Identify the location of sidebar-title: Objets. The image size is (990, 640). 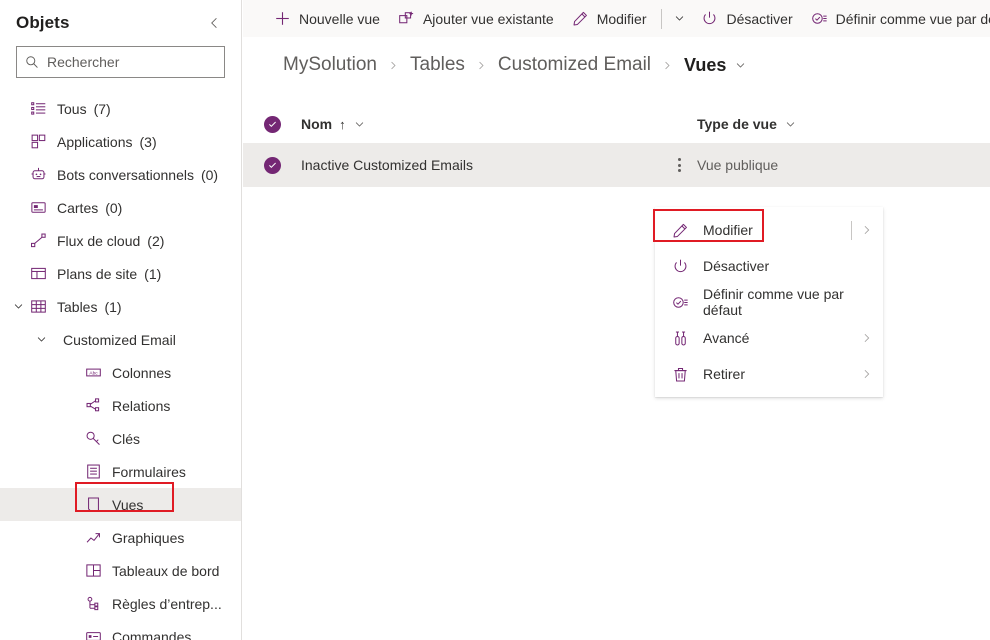
(43, 22).